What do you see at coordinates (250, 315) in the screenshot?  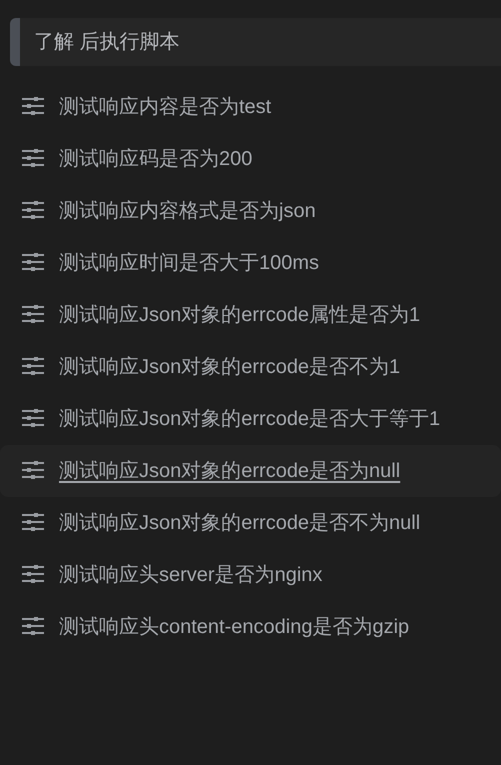 I see `script-link: 测试响应Json对象的errcode属性是否为1` at bounding box center [250, 315].